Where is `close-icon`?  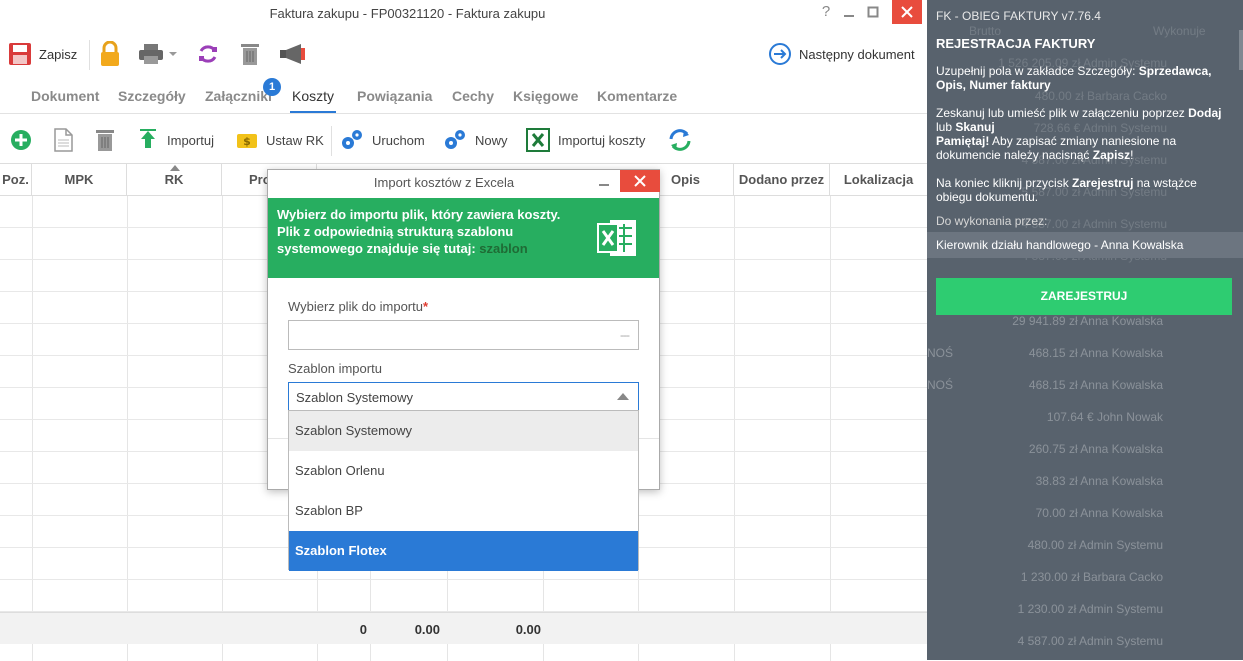
close-icon is located at coordinates (907, 12).